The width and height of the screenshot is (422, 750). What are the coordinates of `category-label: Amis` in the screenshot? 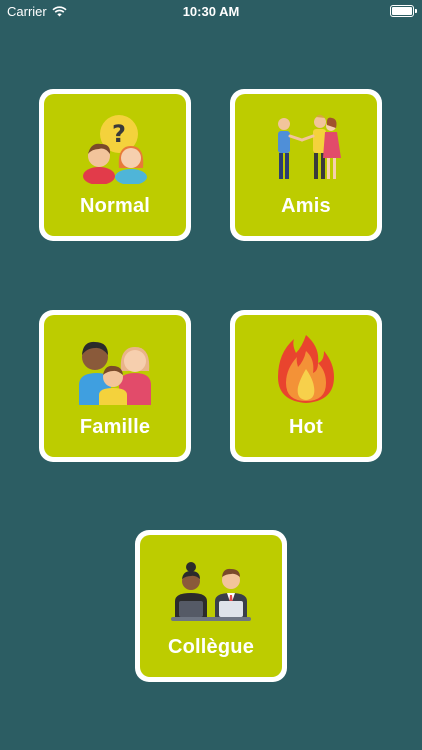 It's located at (306, 206).